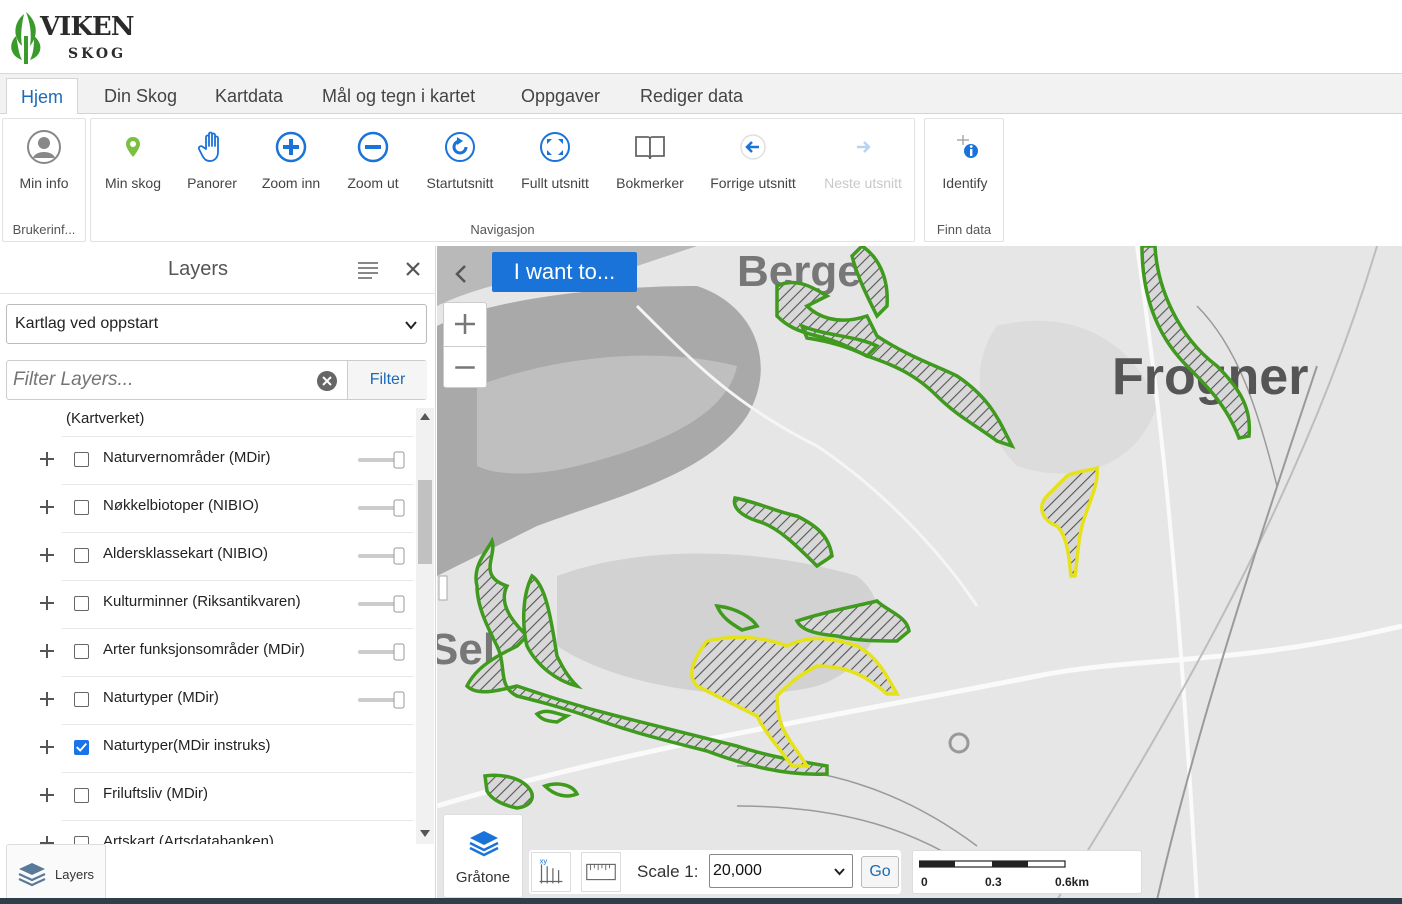 The height and width of the screenshot is (904, 1402). Describe the element at coordinates (560, 96) in the screenshot. I see `tab-oppgaver: Oppgaver` at that location.